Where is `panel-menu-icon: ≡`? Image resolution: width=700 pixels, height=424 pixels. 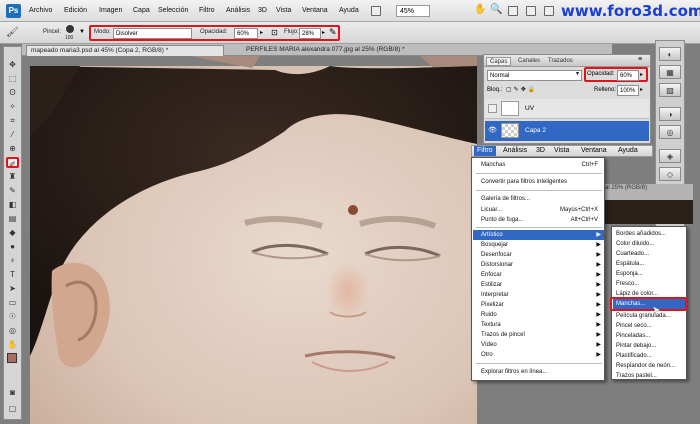 panel-menu-icon: ≡ is located at coordinates (640, 59).